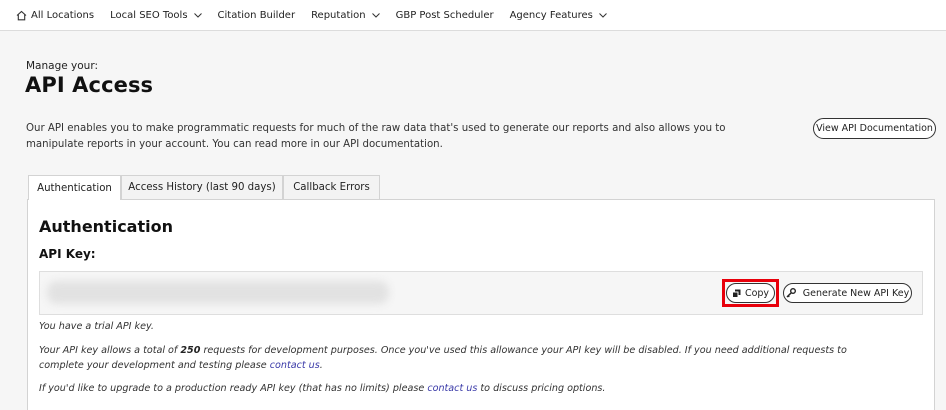 The image size is (946, 410). I want to click on tab-callback-errors: Callback Errors, so click(331, 187).